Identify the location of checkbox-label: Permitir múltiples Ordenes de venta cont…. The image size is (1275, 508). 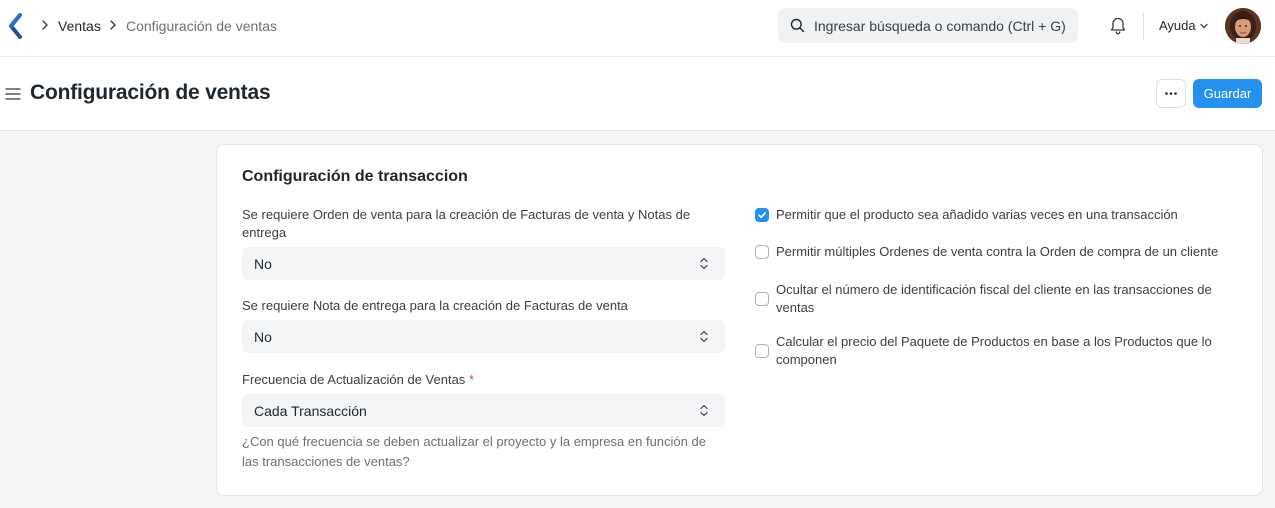
(1006, 252).